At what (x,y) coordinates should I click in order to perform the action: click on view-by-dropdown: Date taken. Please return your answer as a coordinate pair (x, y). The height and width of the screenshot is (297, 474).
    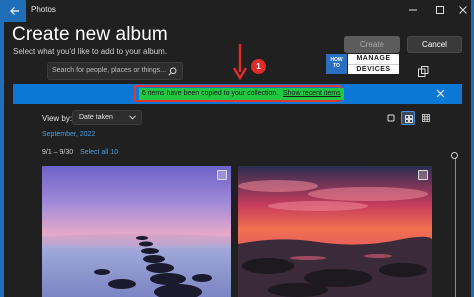
    Looking at the image, I should click on (107, 117).